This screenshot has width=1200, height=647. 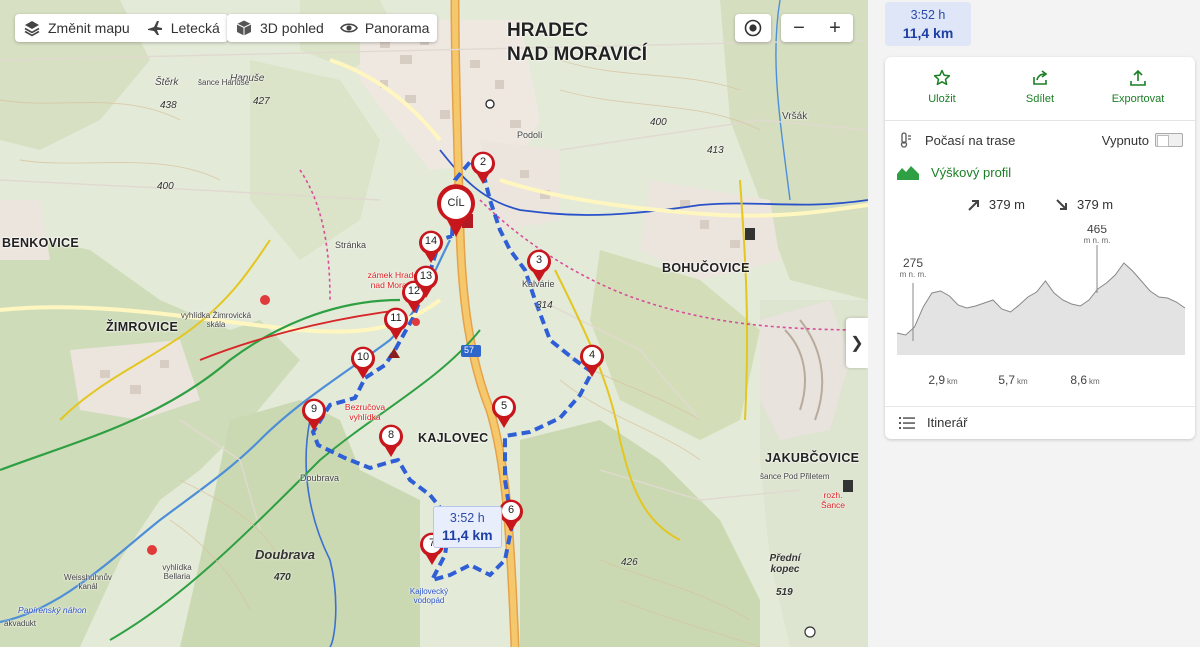 What do you see at coordinates (391, 435) in the screenshot?
I see `waypoint-number: 8` at bounding box center [391, 435].